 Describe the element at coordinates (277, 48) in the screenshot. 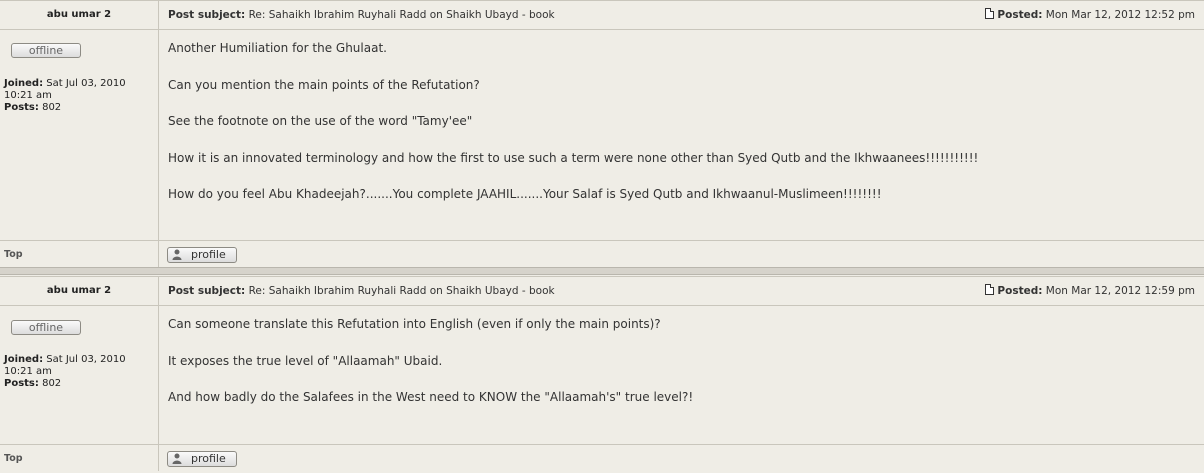

I see `post-paragraph: Another Humiliation for the Ghulaat.` at that location.